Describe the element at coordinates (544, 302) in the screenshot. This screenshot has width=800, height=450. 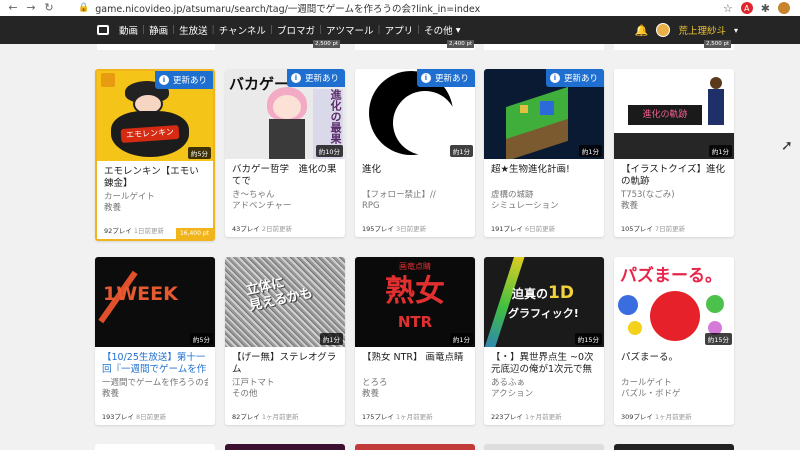
I see `game-thumbnail: 迫真の1D グラフィック! 約15分` at that location.